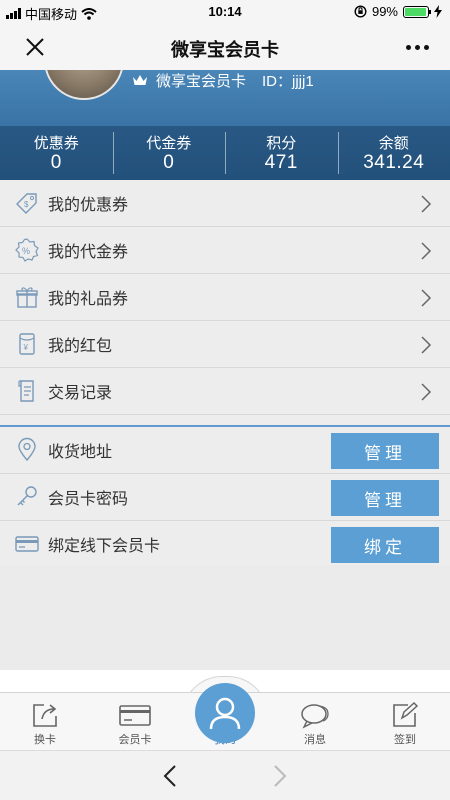  I want to click on menu-item-gift-vouchers: 我的礼品券, so click(225, 297).